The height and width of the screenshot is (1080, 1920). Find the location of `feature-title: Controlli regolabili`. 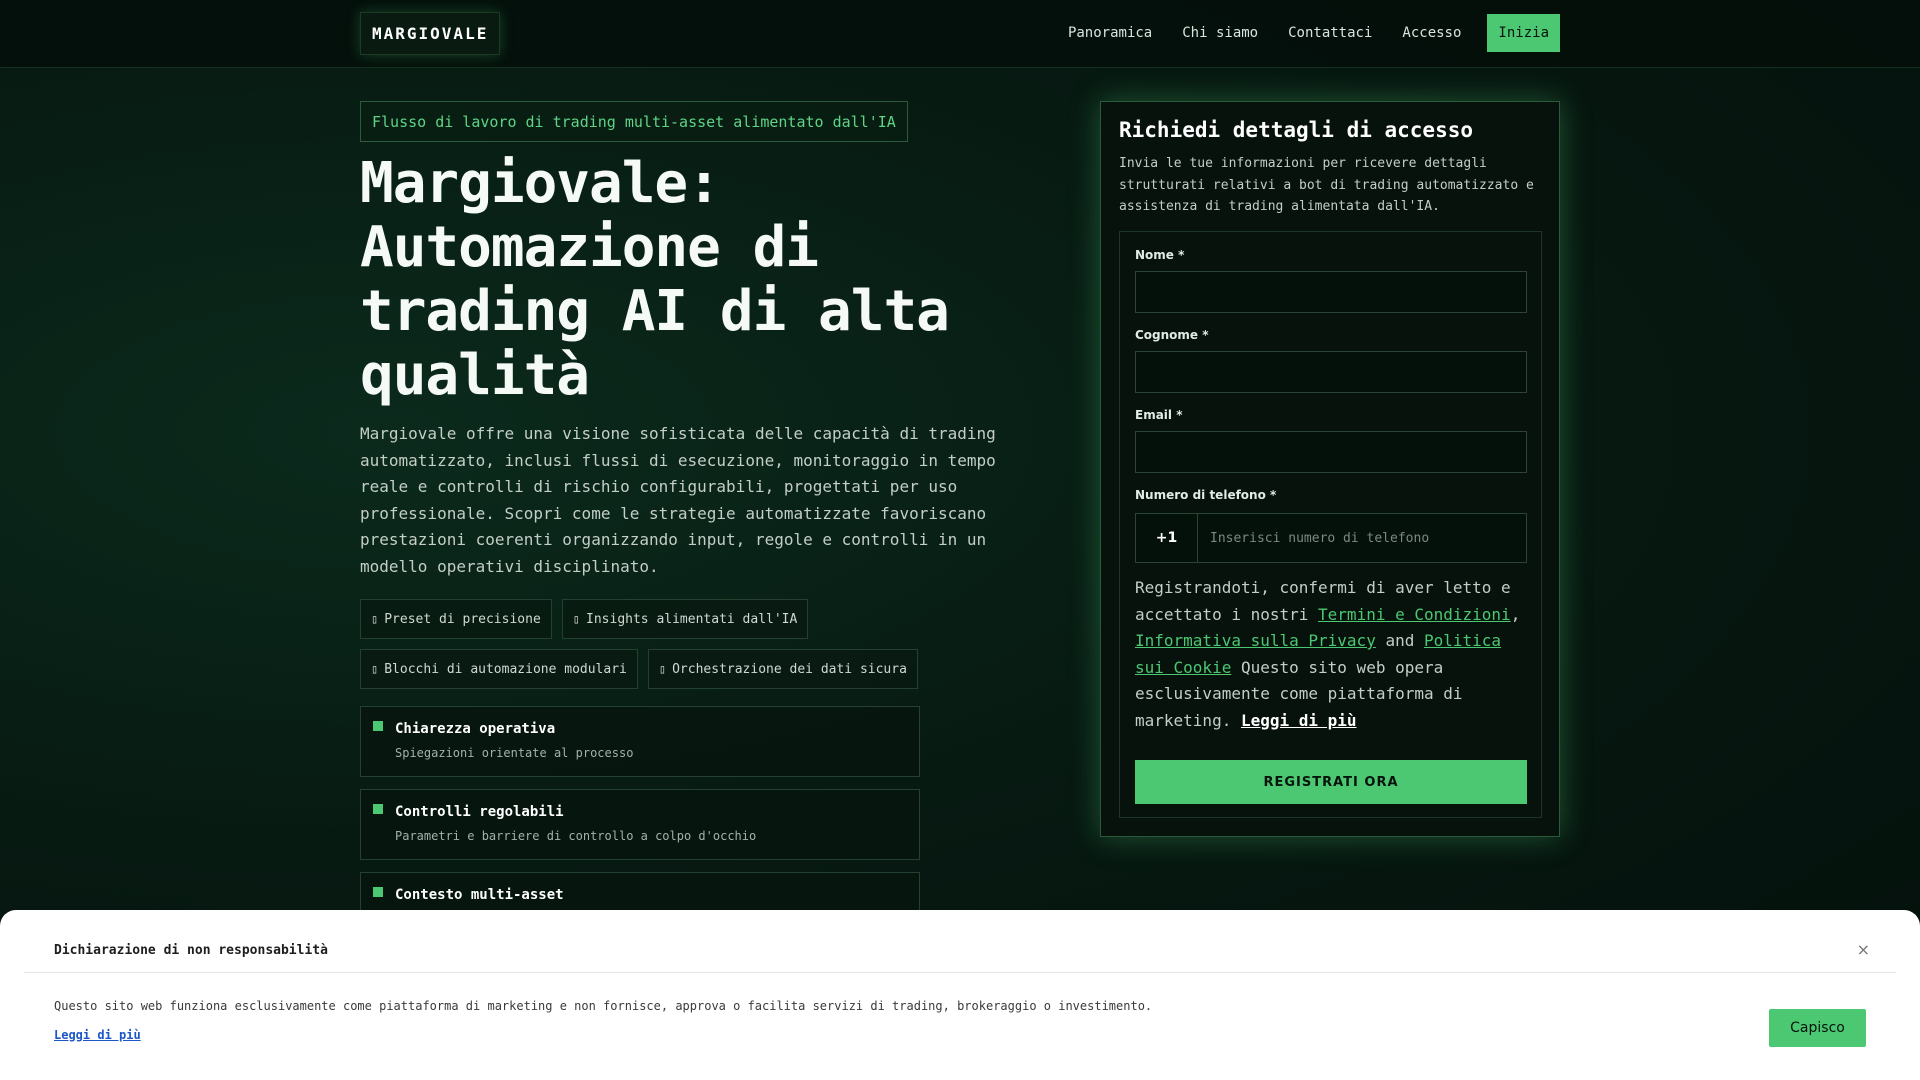

feature-title: Controlli regolabili is located at coordinates (479, 812).